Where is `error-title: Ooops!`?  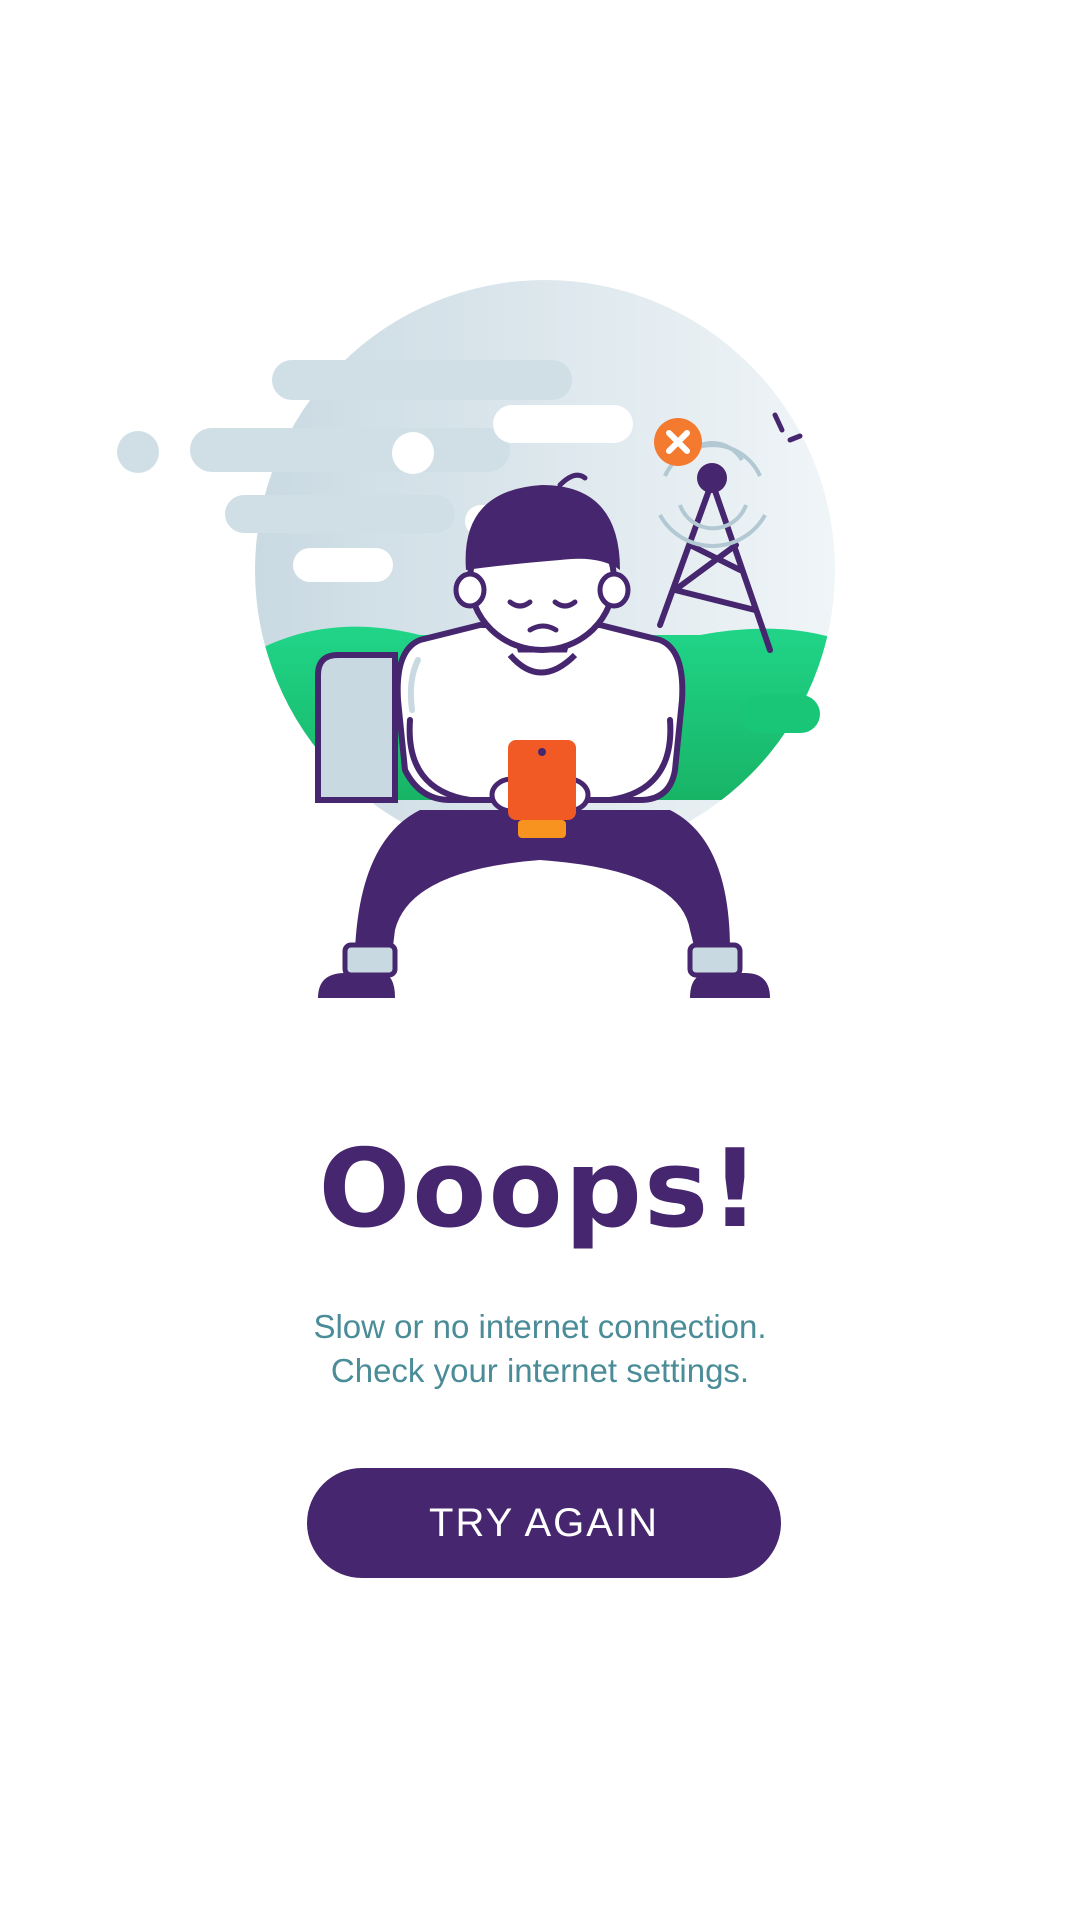 error-title: Ooops! is located at coordinates (540, 1189).